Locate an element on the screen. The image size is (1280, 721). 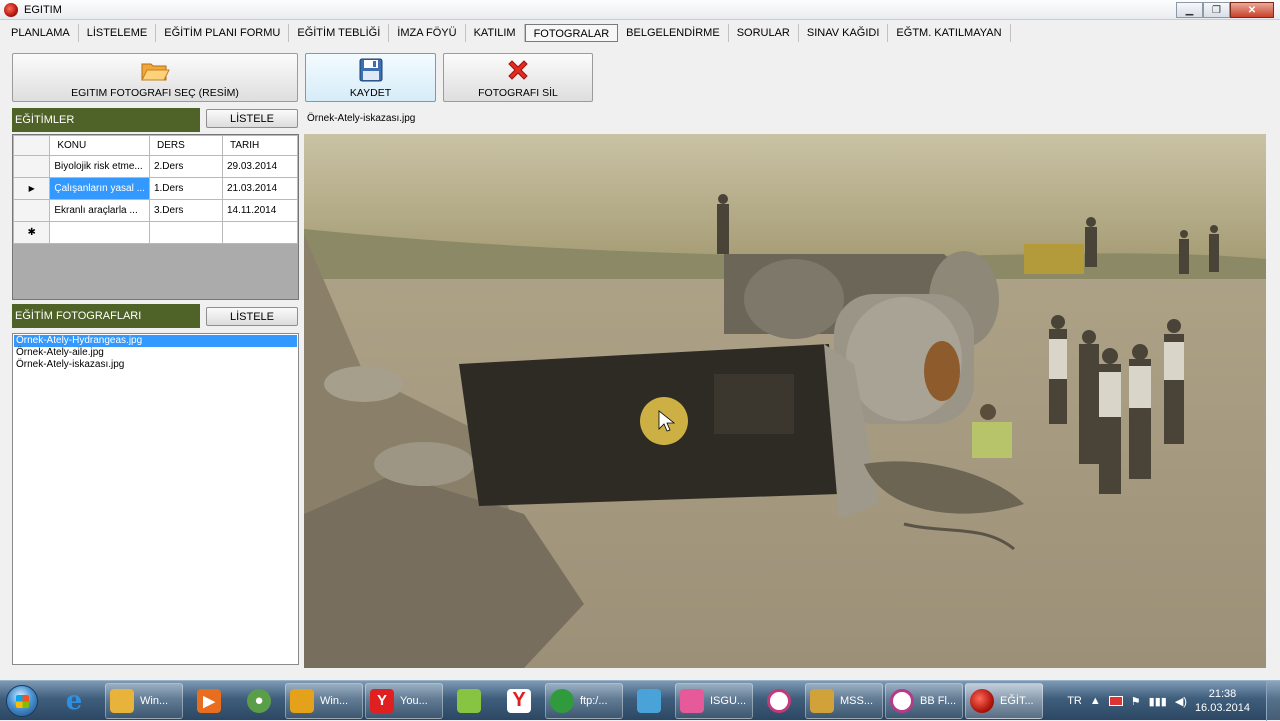
internet-explorer-icon: e is located at coordinates (74, 700).